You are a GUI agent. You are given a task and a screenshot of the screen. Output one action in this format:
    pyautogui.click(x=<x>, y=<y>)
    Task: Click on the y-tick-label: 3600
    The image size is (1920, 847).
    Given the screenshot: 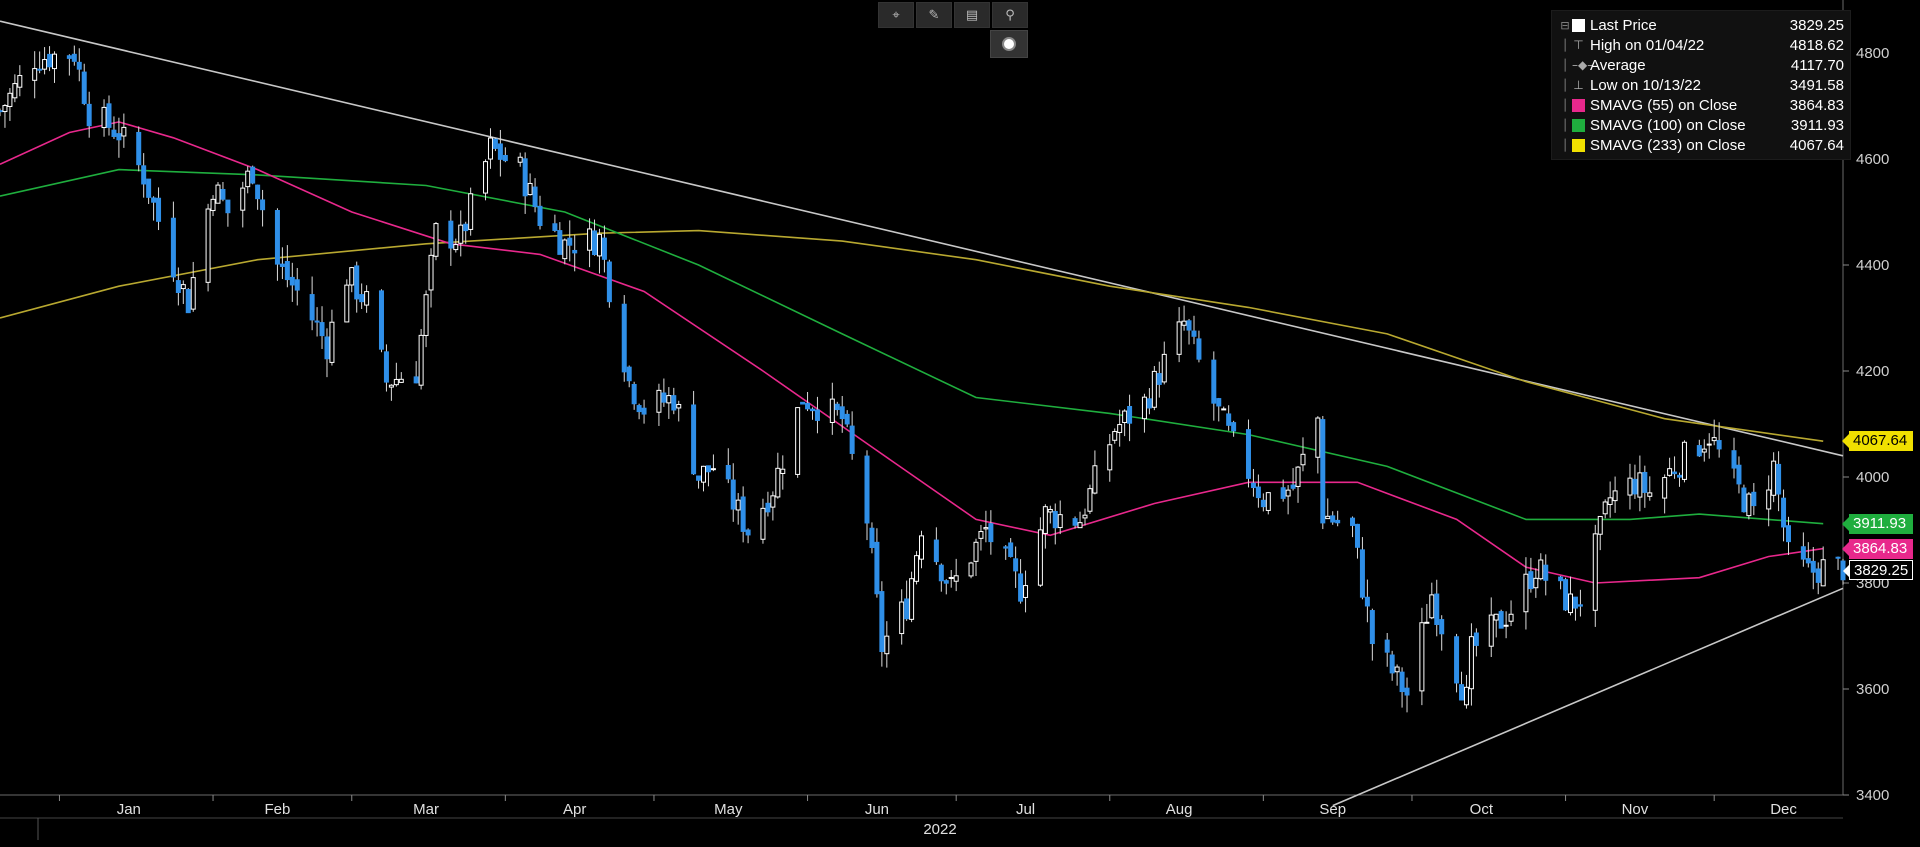 What is the action you would take?
    pyautogui.click(x=1872, y=689)
    